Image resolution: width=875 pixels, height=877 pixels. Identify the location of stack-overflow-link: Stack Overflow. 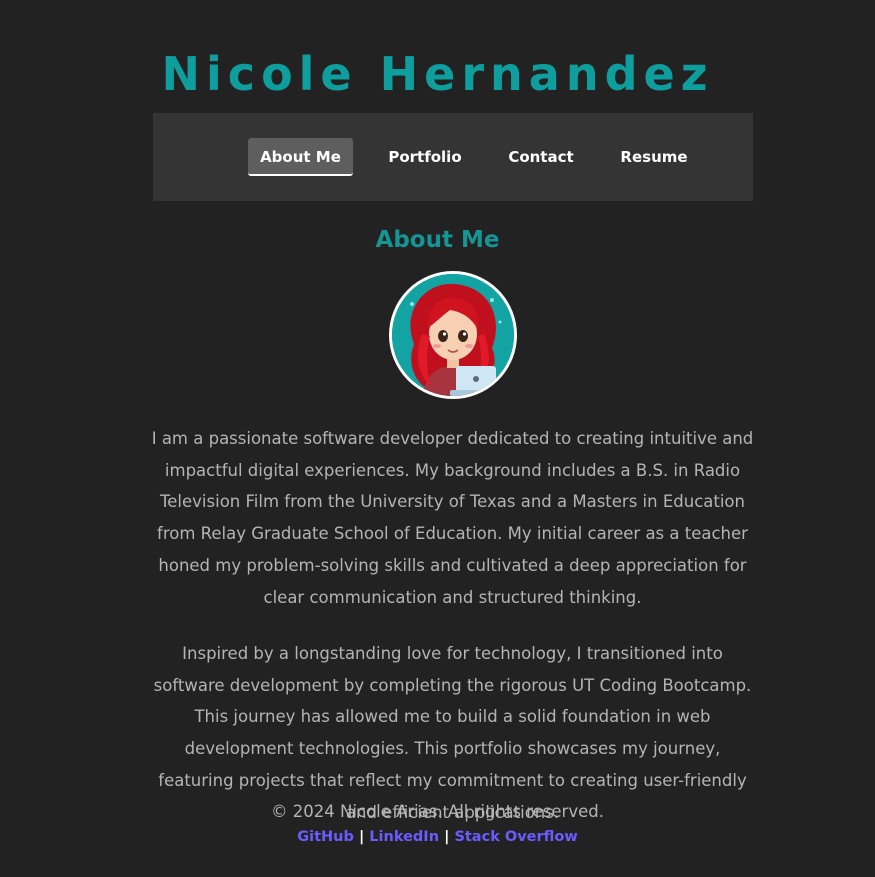
(515, 837).